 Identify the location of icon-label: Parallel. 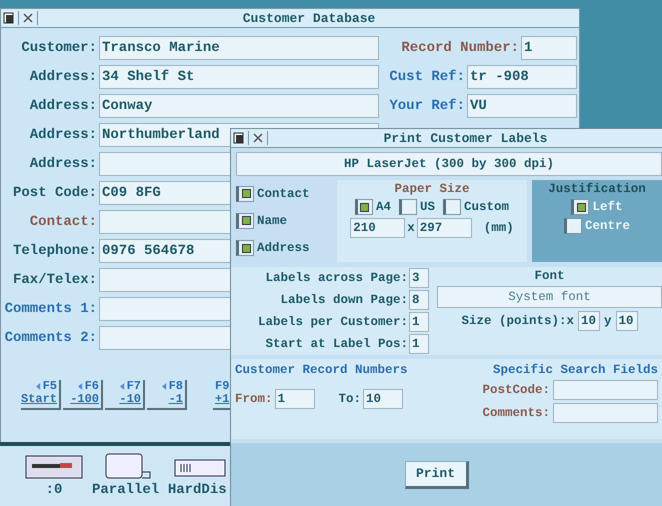
(126, 490).